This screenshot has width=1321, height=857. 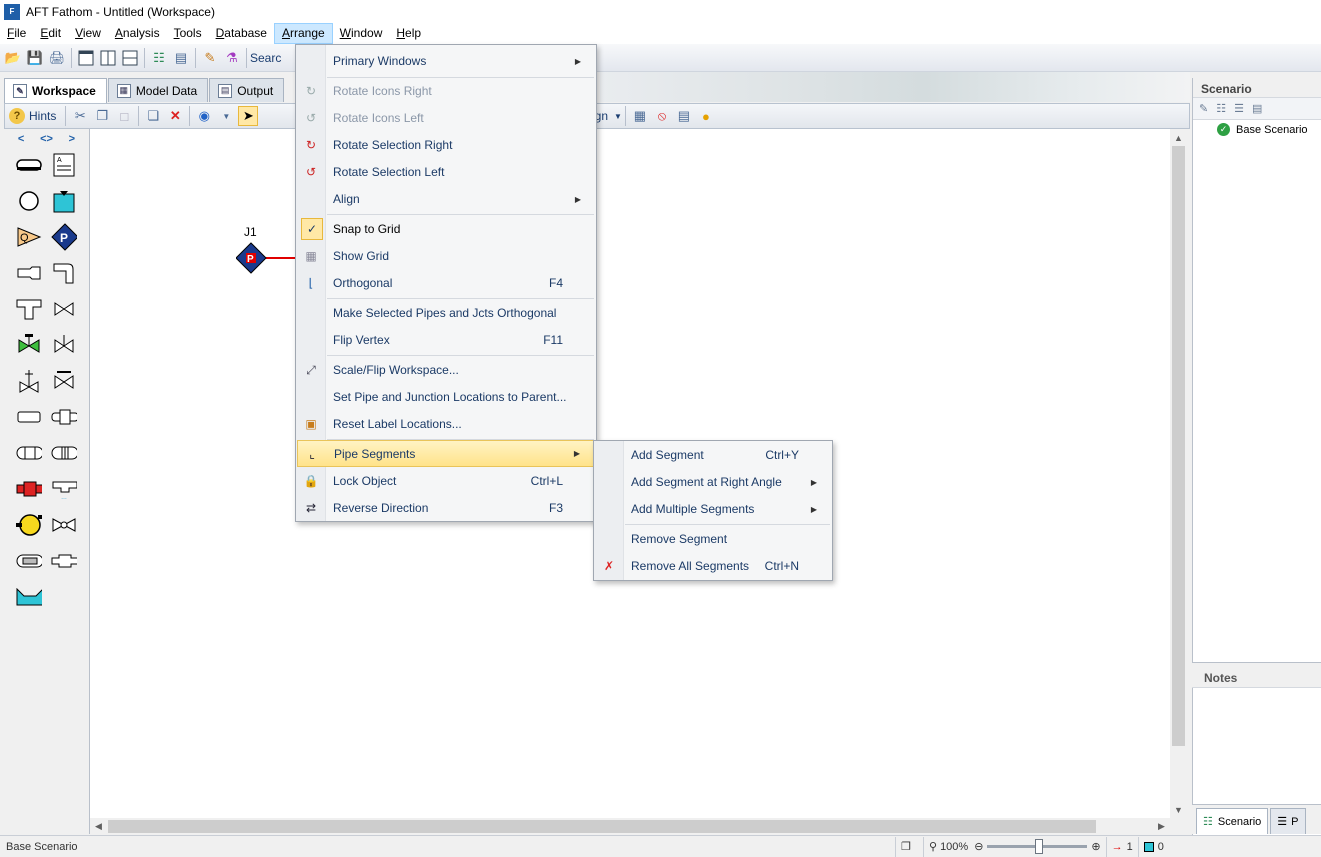 I want to click on flask-icon: ⚗, so click(x=232, y=58).